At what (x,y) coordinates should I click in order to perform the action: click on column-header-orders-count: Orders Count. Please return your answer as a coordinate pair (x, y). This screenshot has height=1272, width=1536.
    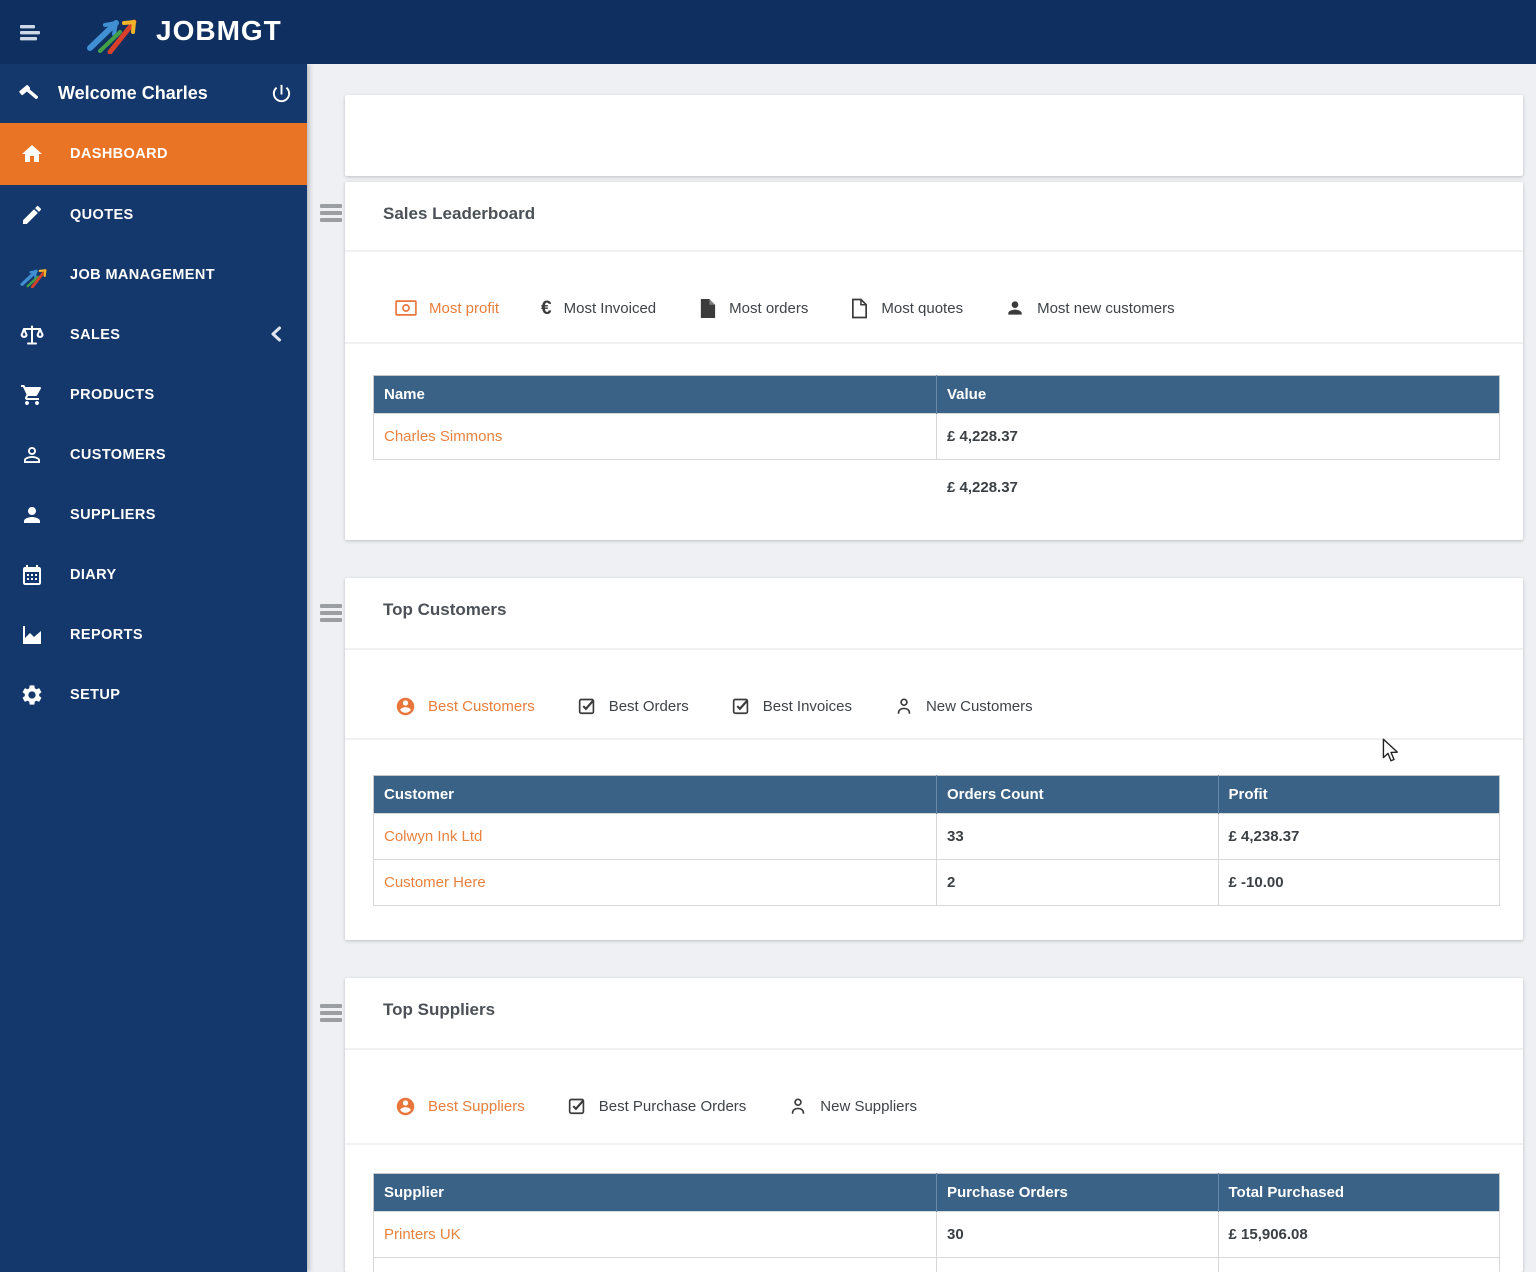
    Looking at the image, I should click on (1077, 794).